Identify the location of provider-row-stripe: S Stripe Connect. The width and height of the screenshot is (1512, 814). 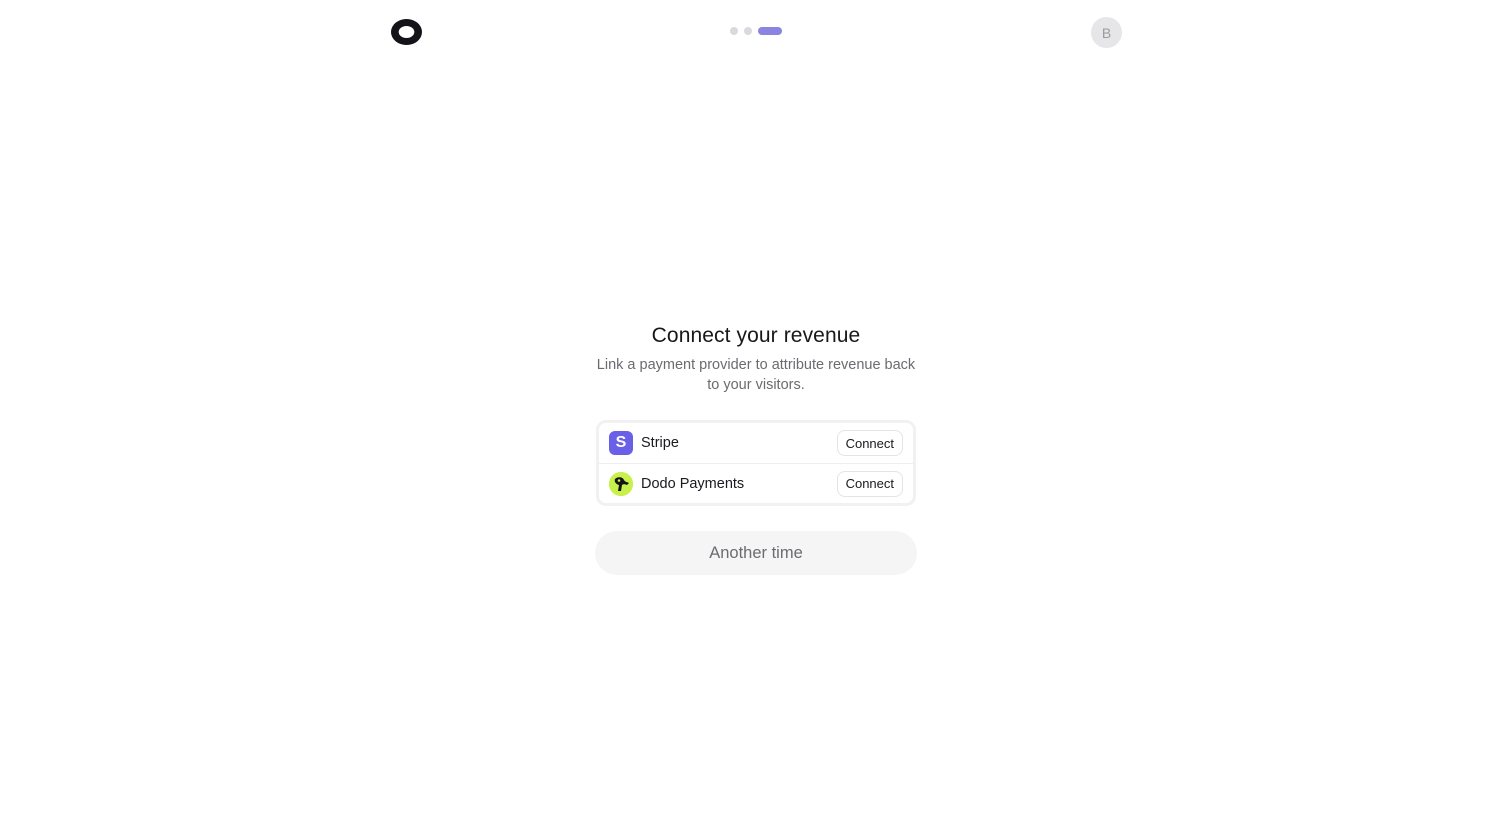
(756, 443).